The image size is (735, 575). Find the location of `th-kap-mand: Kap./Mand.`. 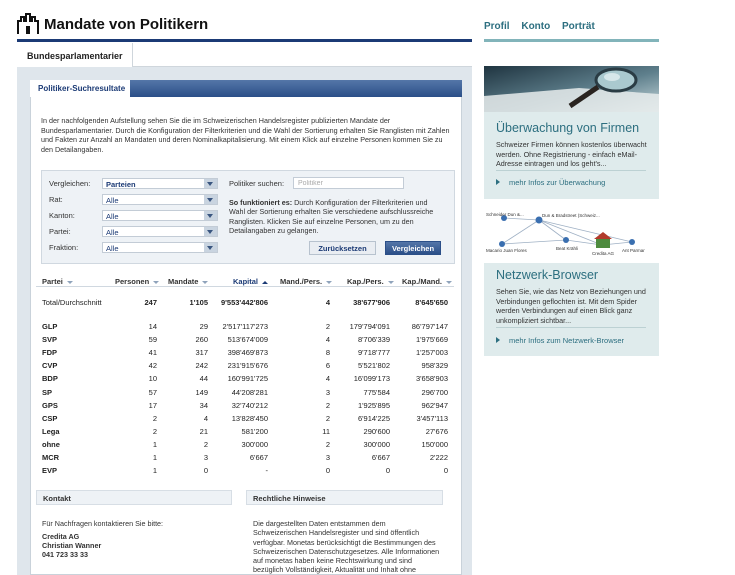

th-kap-mand: Kap./Mand. is located at coordinates (427, 281).